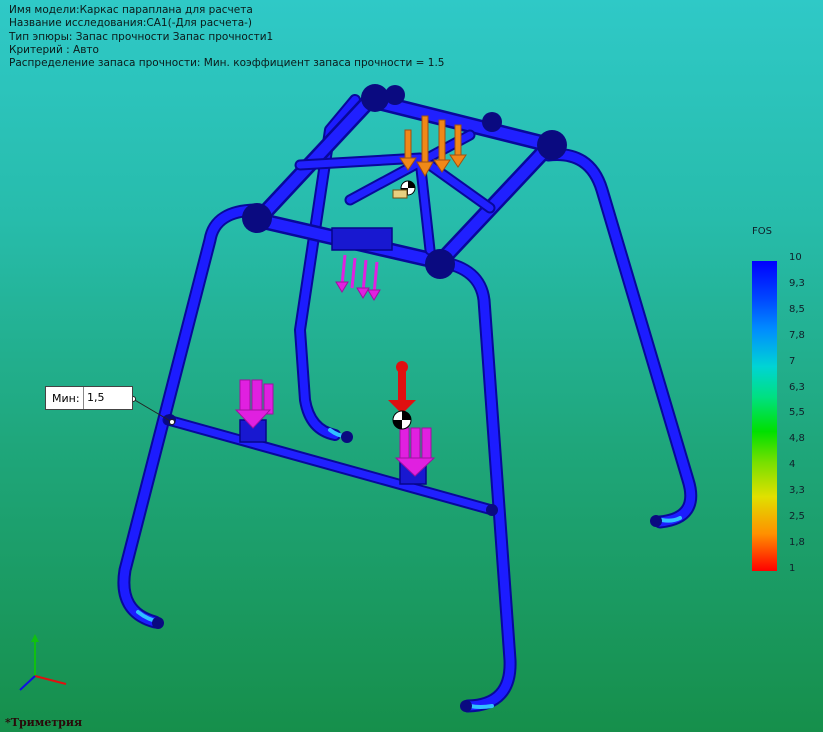  I want to click on view-orientation-label: *Триметрия, so click(44, 722).